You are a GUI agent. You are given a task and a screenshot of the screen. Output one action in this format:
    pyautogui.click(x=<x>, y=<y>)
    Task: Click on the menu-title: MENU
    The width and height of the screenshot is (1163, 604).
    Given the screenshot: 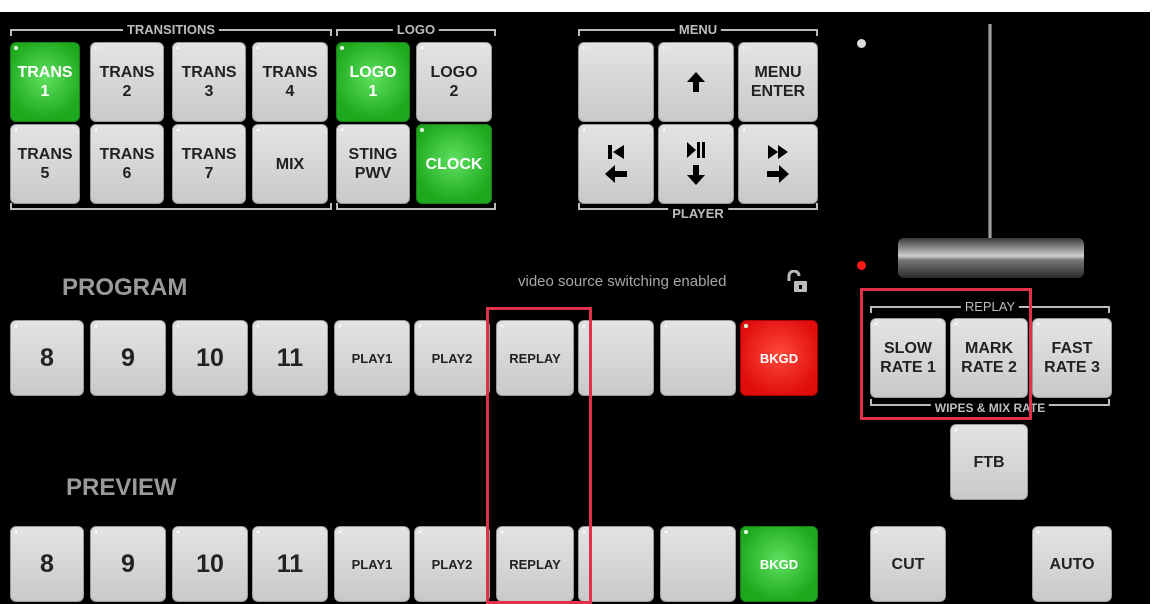 What is the action you would take?
    pyautogui.click(x=698, y=30)
    